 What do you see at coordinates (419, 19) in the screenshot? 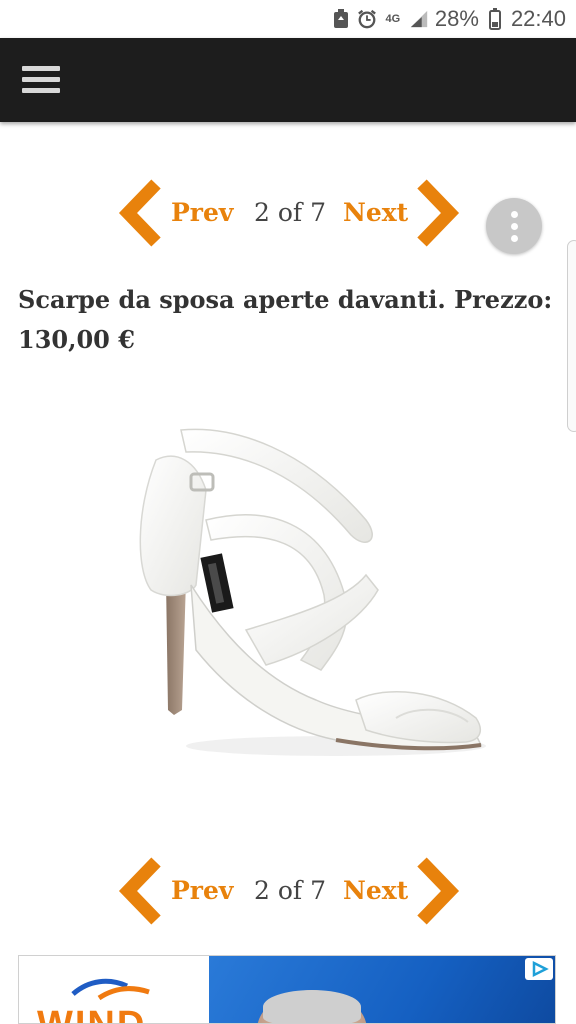
I see `signal-icon` at bounding box center [419, 19].